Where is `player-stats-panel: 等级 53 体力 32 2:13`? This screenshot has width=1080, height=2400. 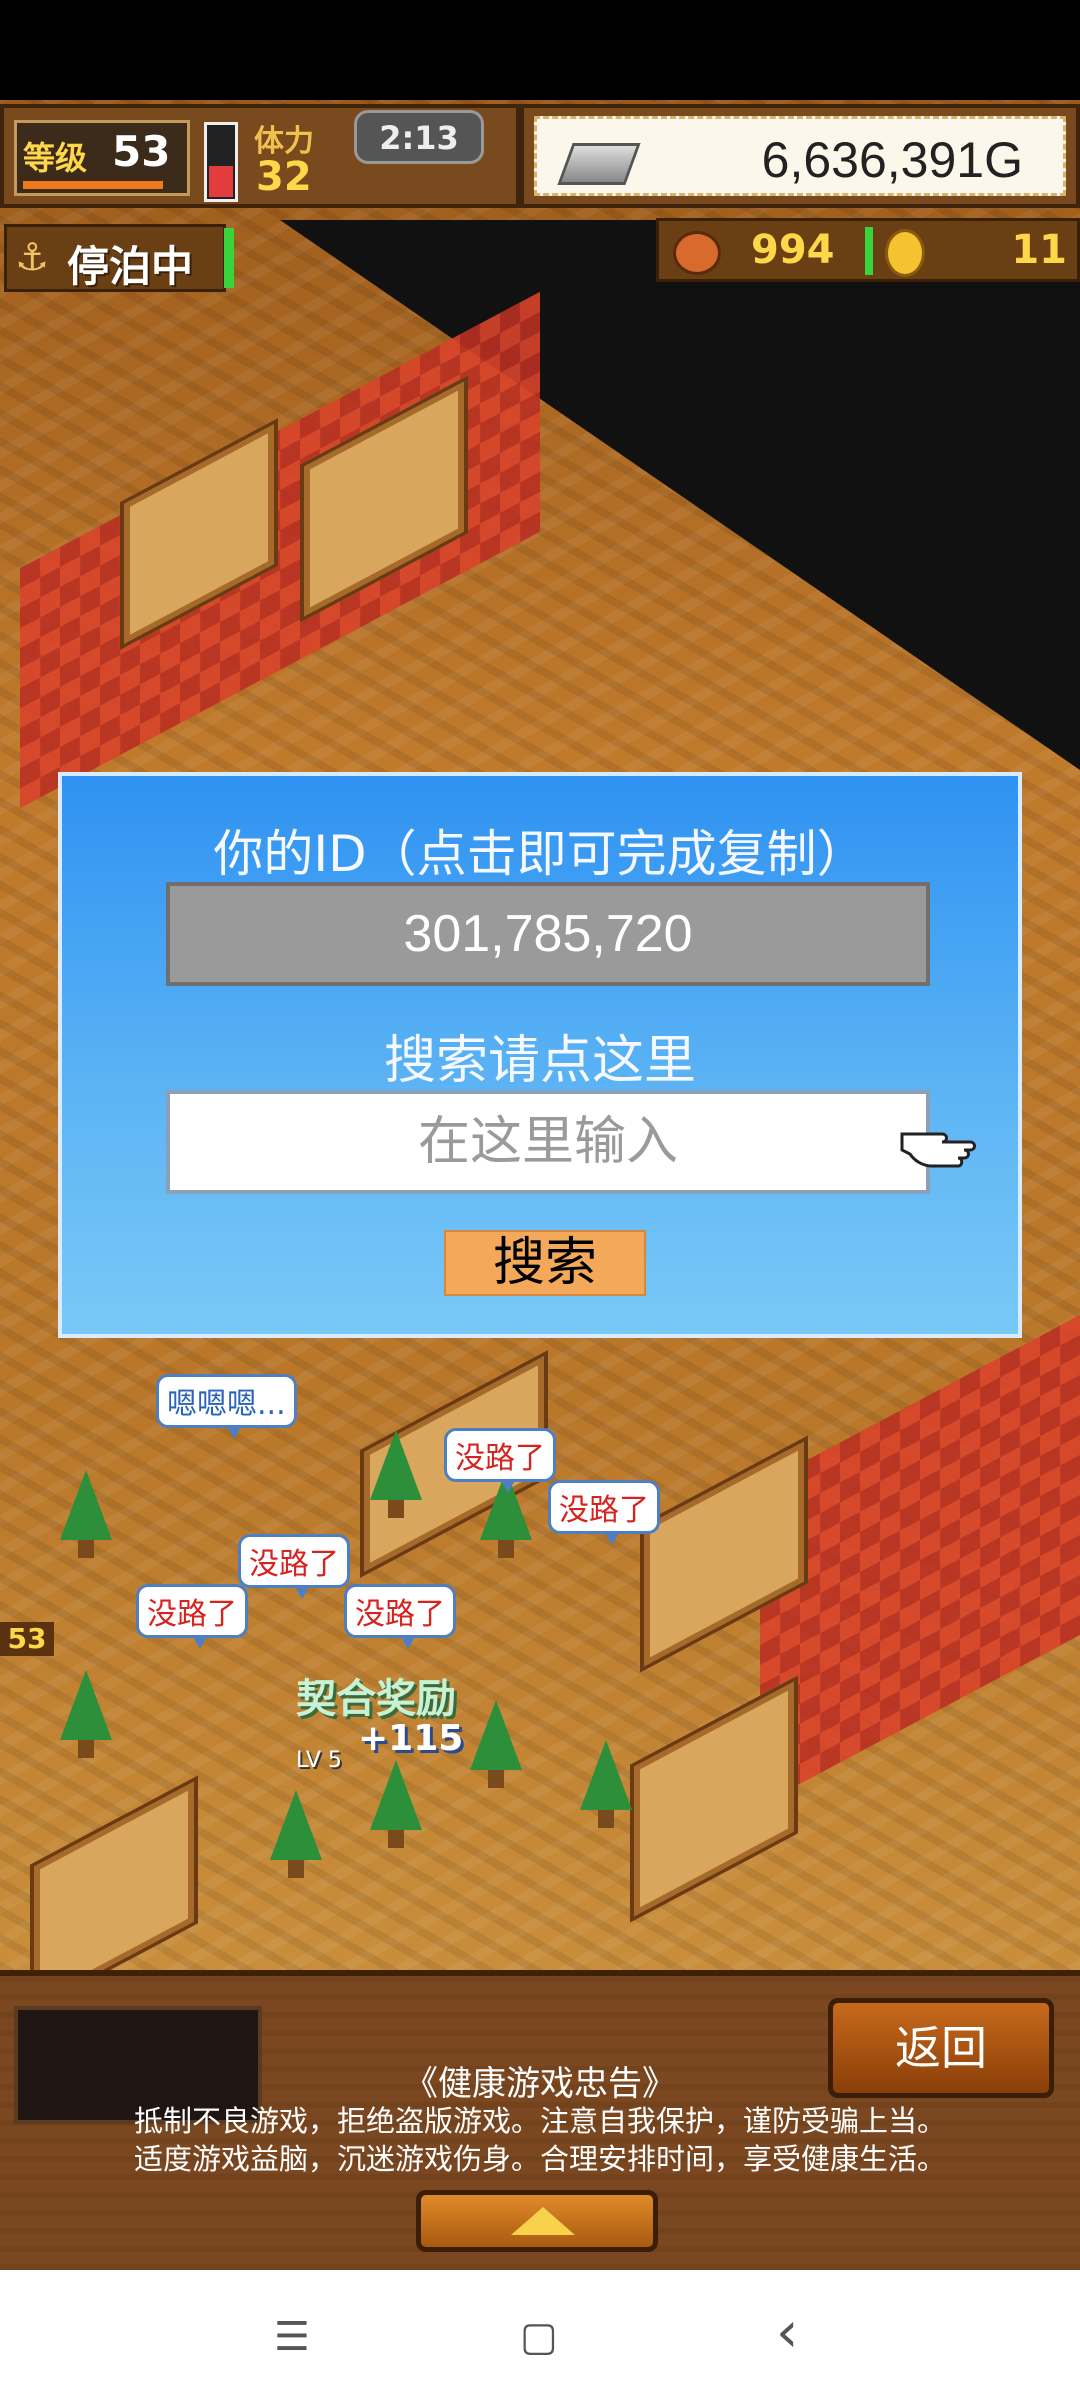
player-stats-panel: 等级 53 体力 32 2:13 is located at coordinates (260, 156).